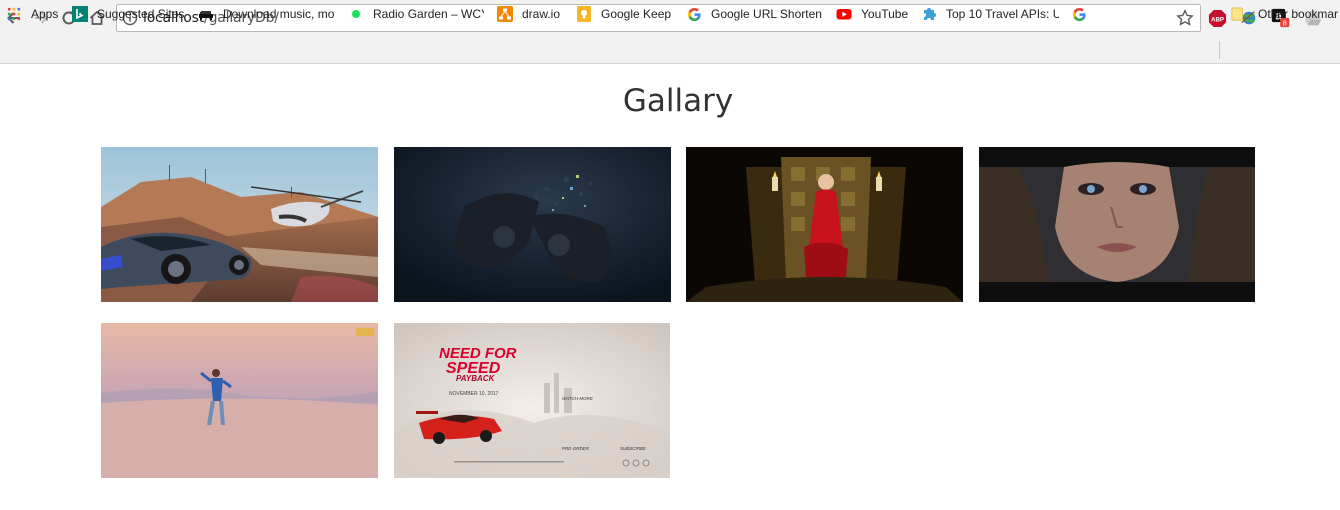  I want to click on bookmark-drawio: draw.io, so click(532, 14).